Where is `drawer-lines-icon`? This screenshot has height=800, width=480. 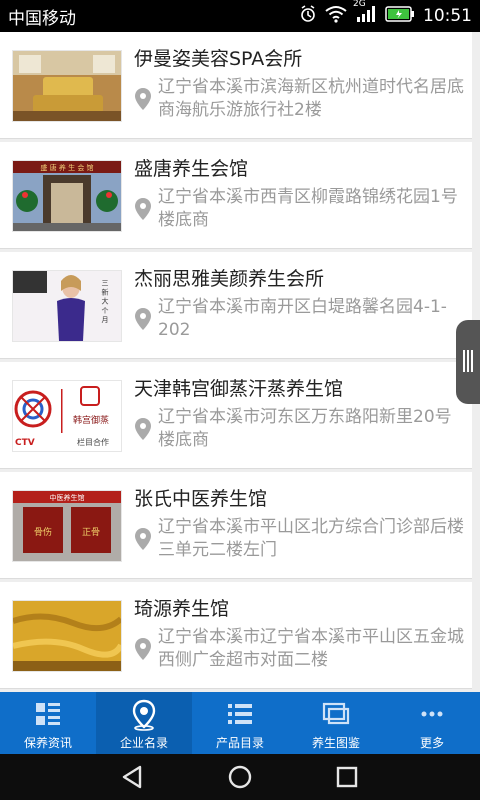 drawer-lines-icon is located at coordinates (468, 361).